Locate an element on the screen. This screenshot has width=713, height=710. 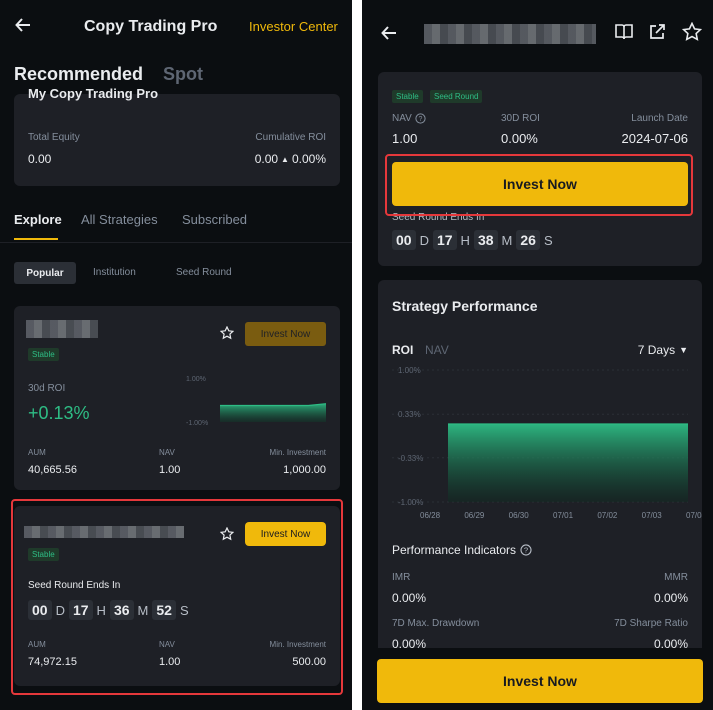
page-title: Copy Trading Pro is located at coordinates (151, 26).